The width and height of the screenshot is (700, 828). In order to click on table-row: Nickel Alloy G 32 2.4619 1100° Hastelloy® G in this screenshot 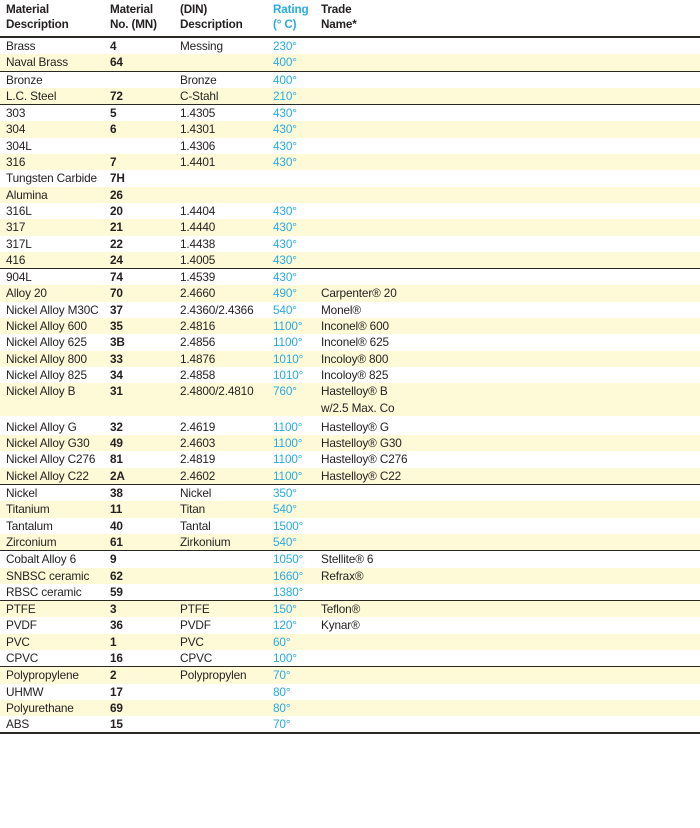, I will do `click(350, 427)`.